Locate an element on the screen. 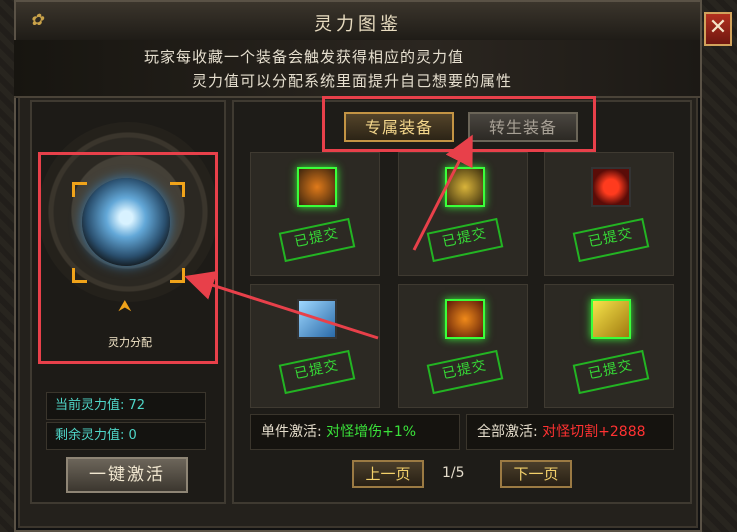 The image size is (737, 532). arrow-to-tabs is located at coordinates (442, 192).